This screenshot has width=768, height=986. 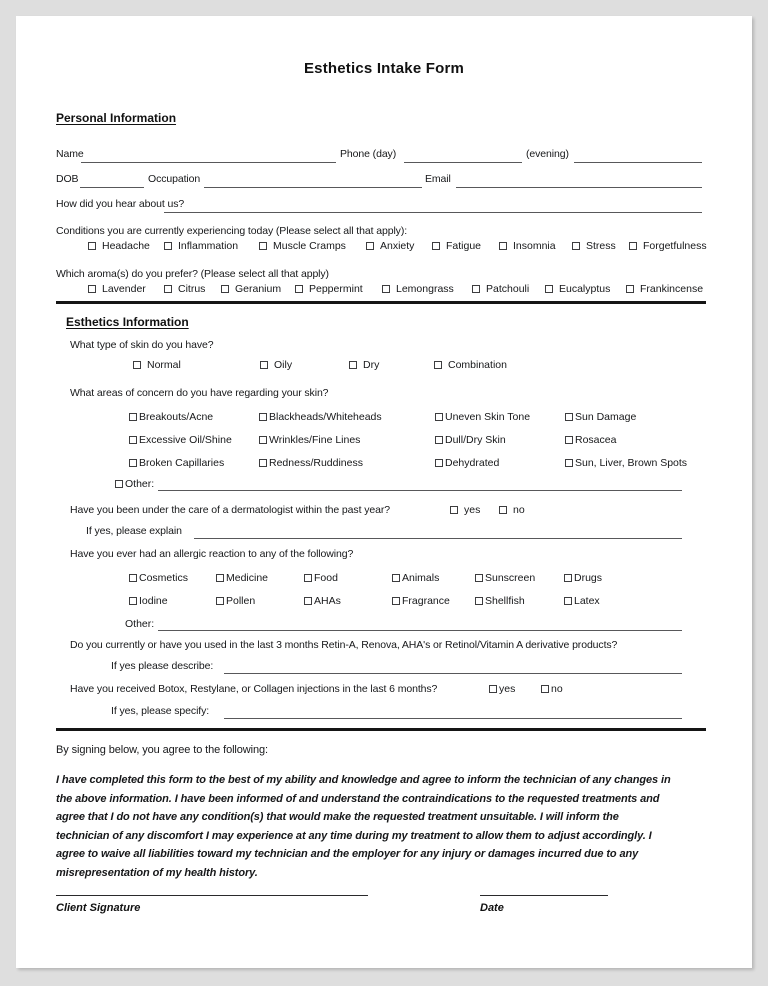 I want to click on dob-input, so click(x=112, y=187).